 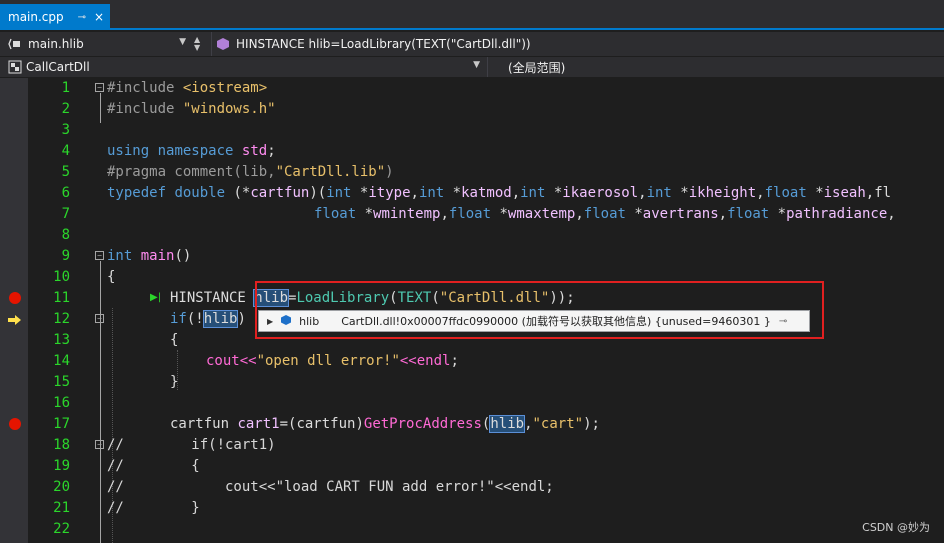 I want to click on split-arrows: ▲ ▼, so click(x=201, y=44).